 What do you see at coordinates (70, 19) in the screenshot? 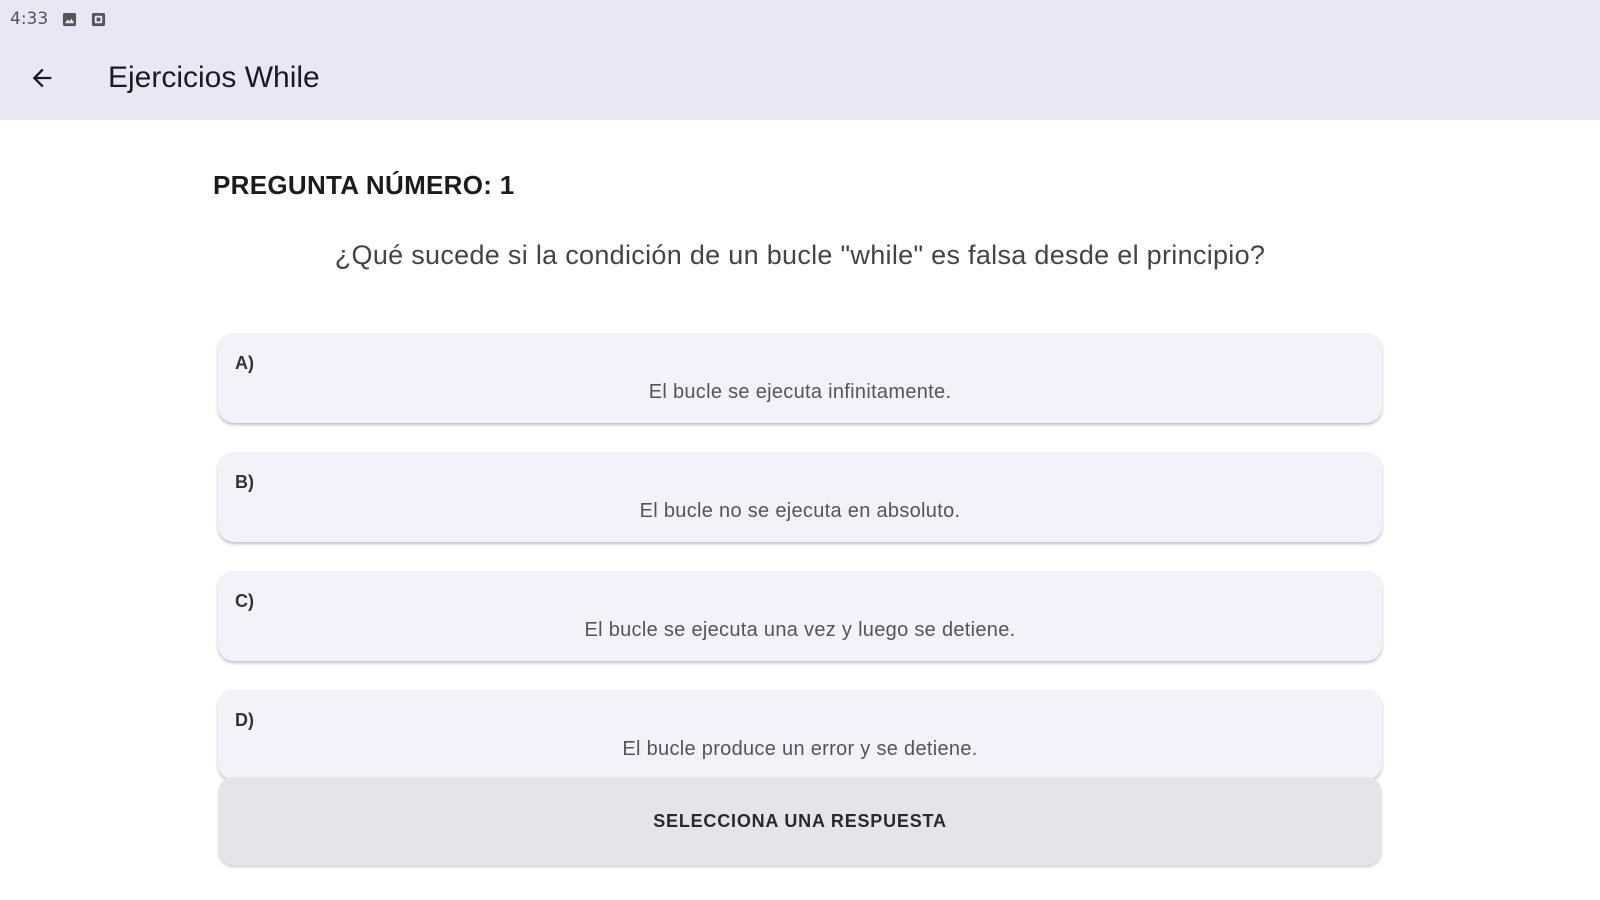
I see `image-icon` at bounding box center [70, 19].